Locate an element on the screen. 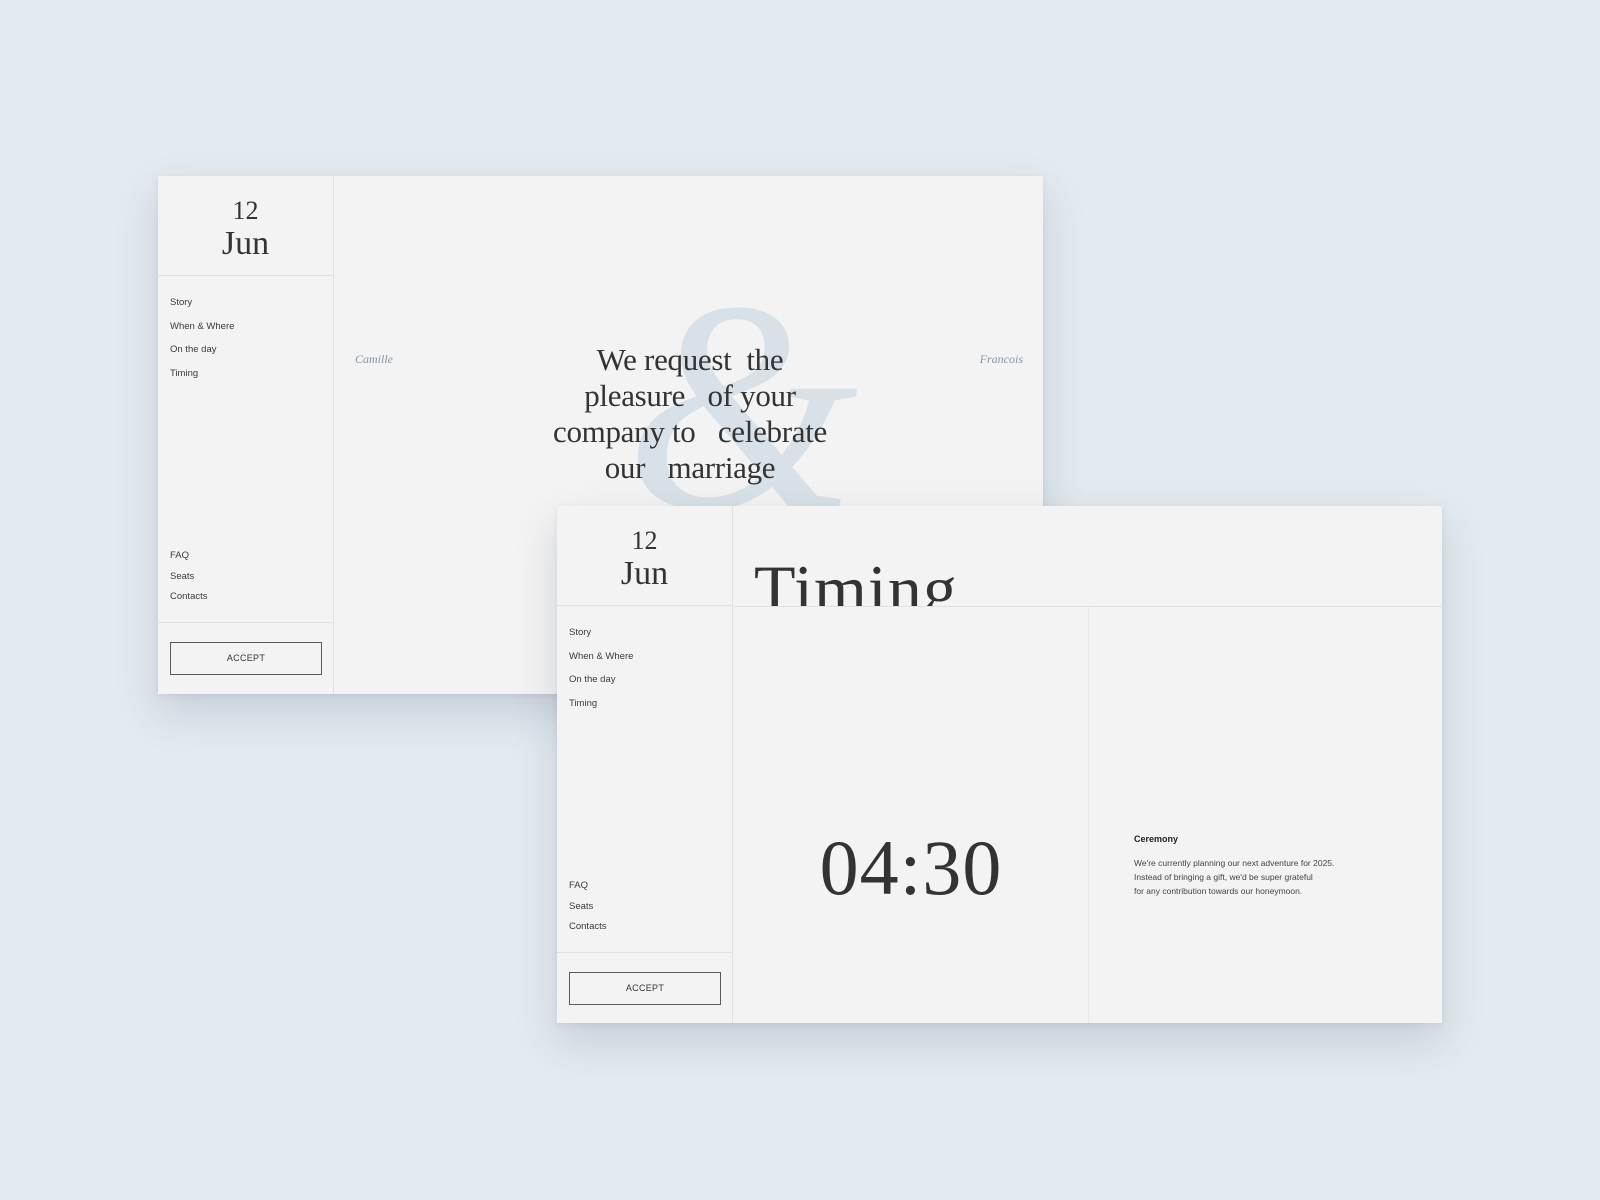 This screenshot has width=1600, height=1200. message-line: pleasure of your is located at coordinates (690, 395).